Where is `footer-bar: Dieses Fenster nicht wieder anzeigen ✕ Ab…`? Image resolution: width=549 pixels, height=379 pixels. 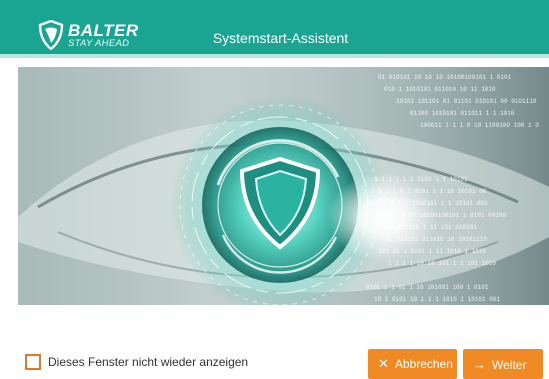 footer-bar: Dieses Fenster nicht wieder anzeigen ✕ Ab… is located at coordinates (274, 359).